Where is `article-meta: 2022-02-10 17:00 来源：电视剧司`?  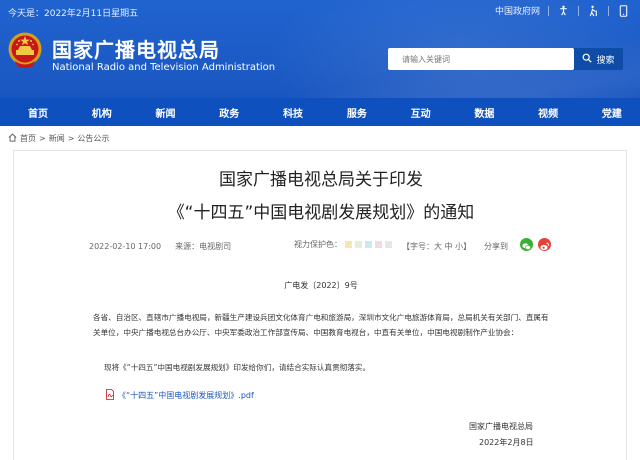 article-meta: 2022-02-10 17:00 来源：电视剧司 is located at coordinates (160, 246).